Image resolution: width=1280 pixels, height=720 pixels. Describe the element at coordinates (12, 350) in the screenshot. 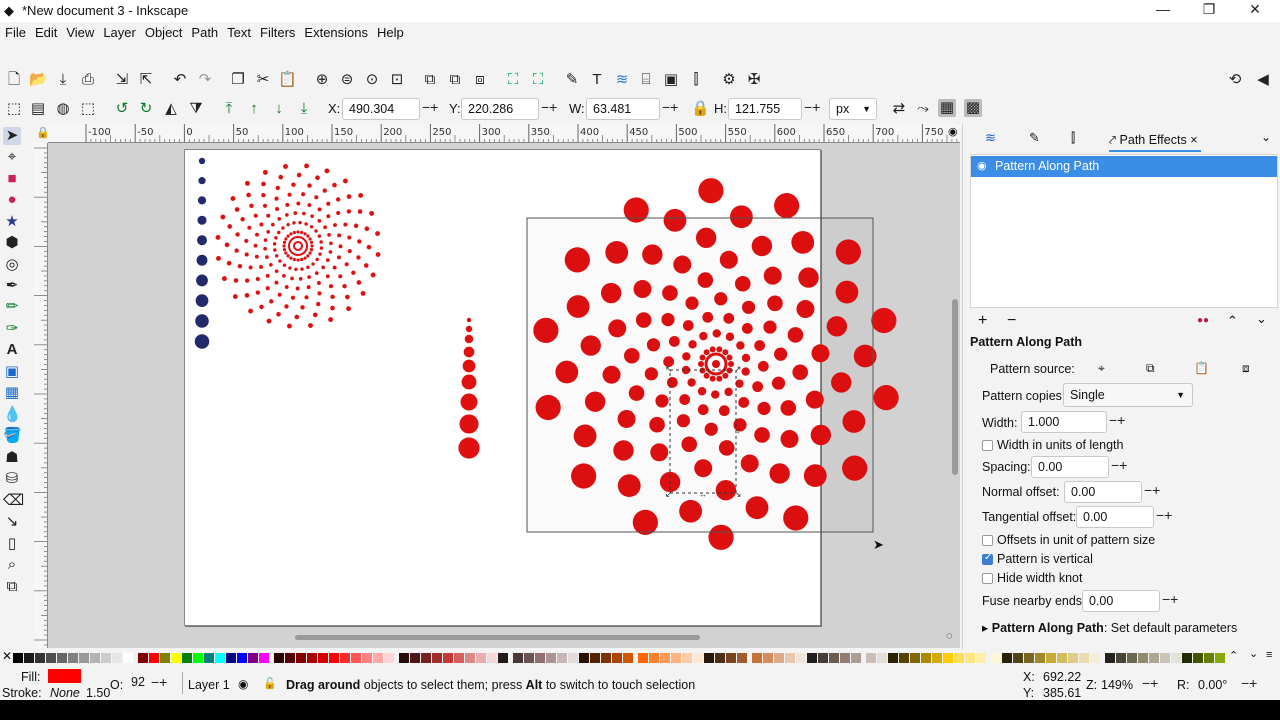

I see `text-tool-icon: A` at that location.